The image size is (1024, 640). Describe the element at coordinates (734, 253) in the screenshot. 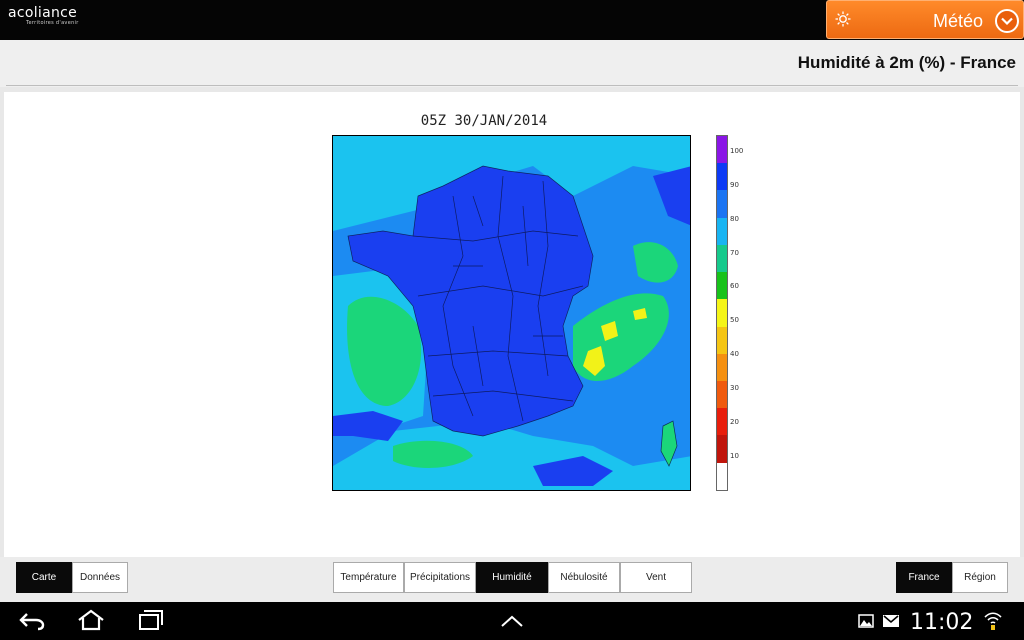

I see `legend-label-70: 70` at that location.